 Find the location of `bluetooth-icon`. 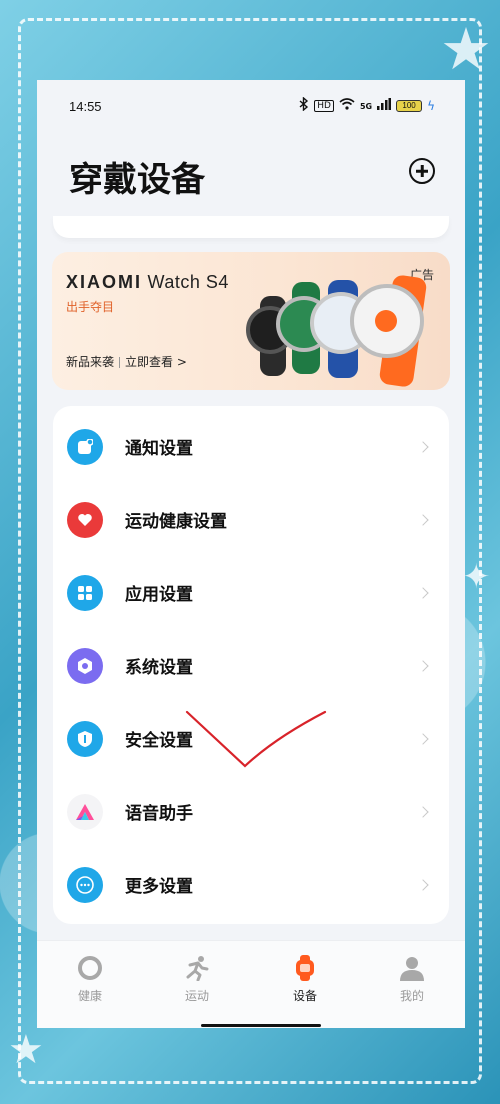

bluetooth-icon is located at coordinates (304, 105).